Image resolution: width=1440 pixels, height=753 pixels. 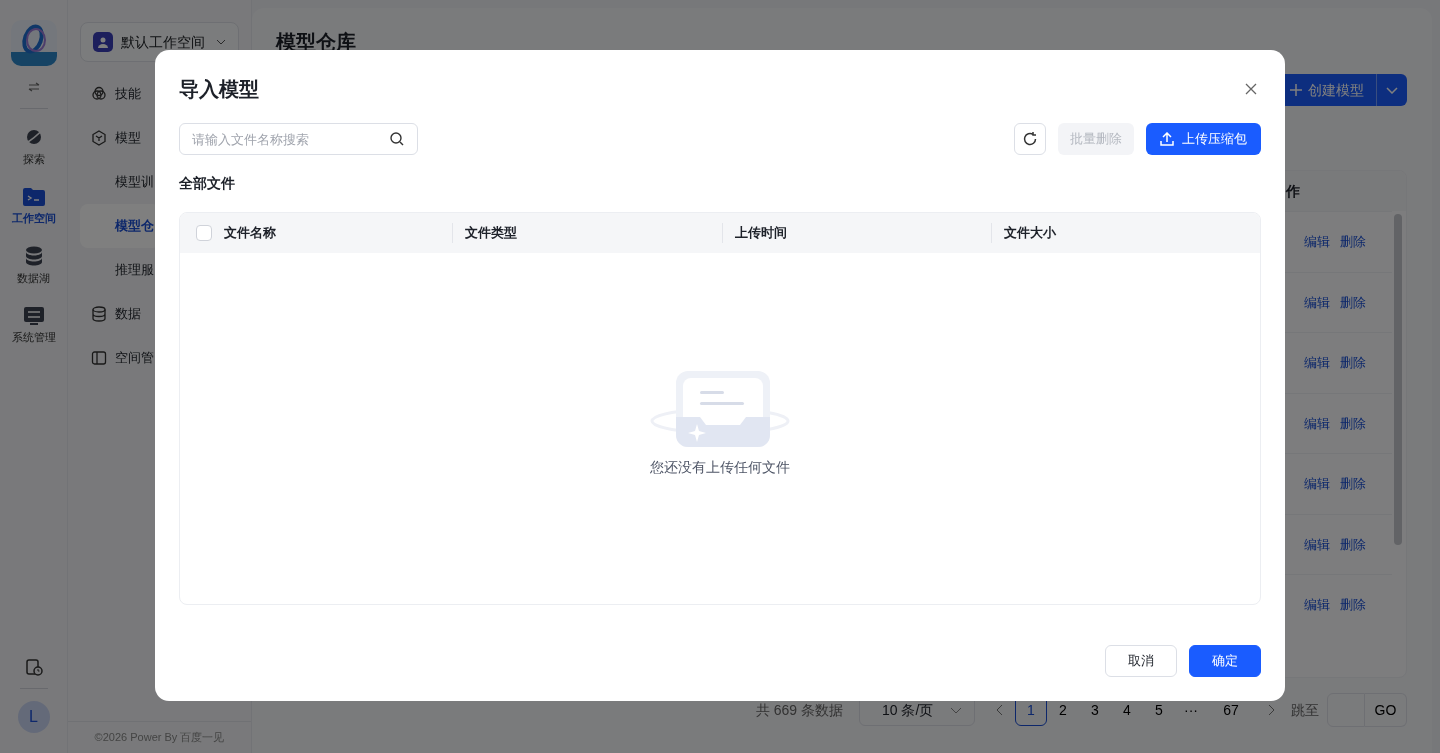 What do you see at coordinates (1095, 710) in the screenshot?
I see `page-button: 3` at bounding box center [1095, 710].